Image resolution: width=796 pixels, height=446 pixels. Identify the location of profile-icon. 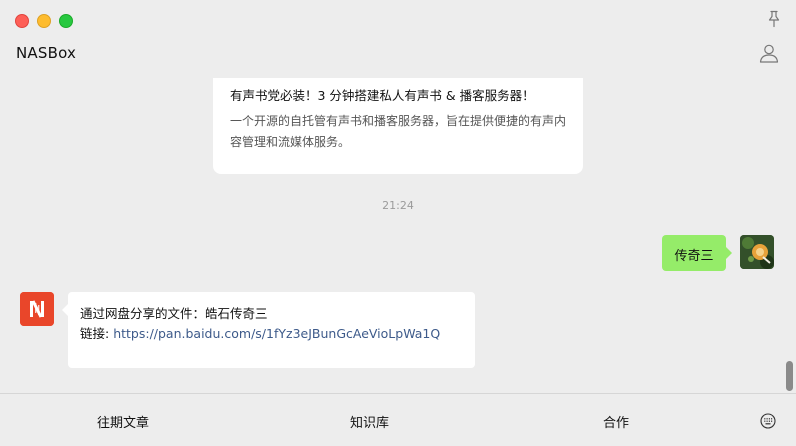
(769, 53).